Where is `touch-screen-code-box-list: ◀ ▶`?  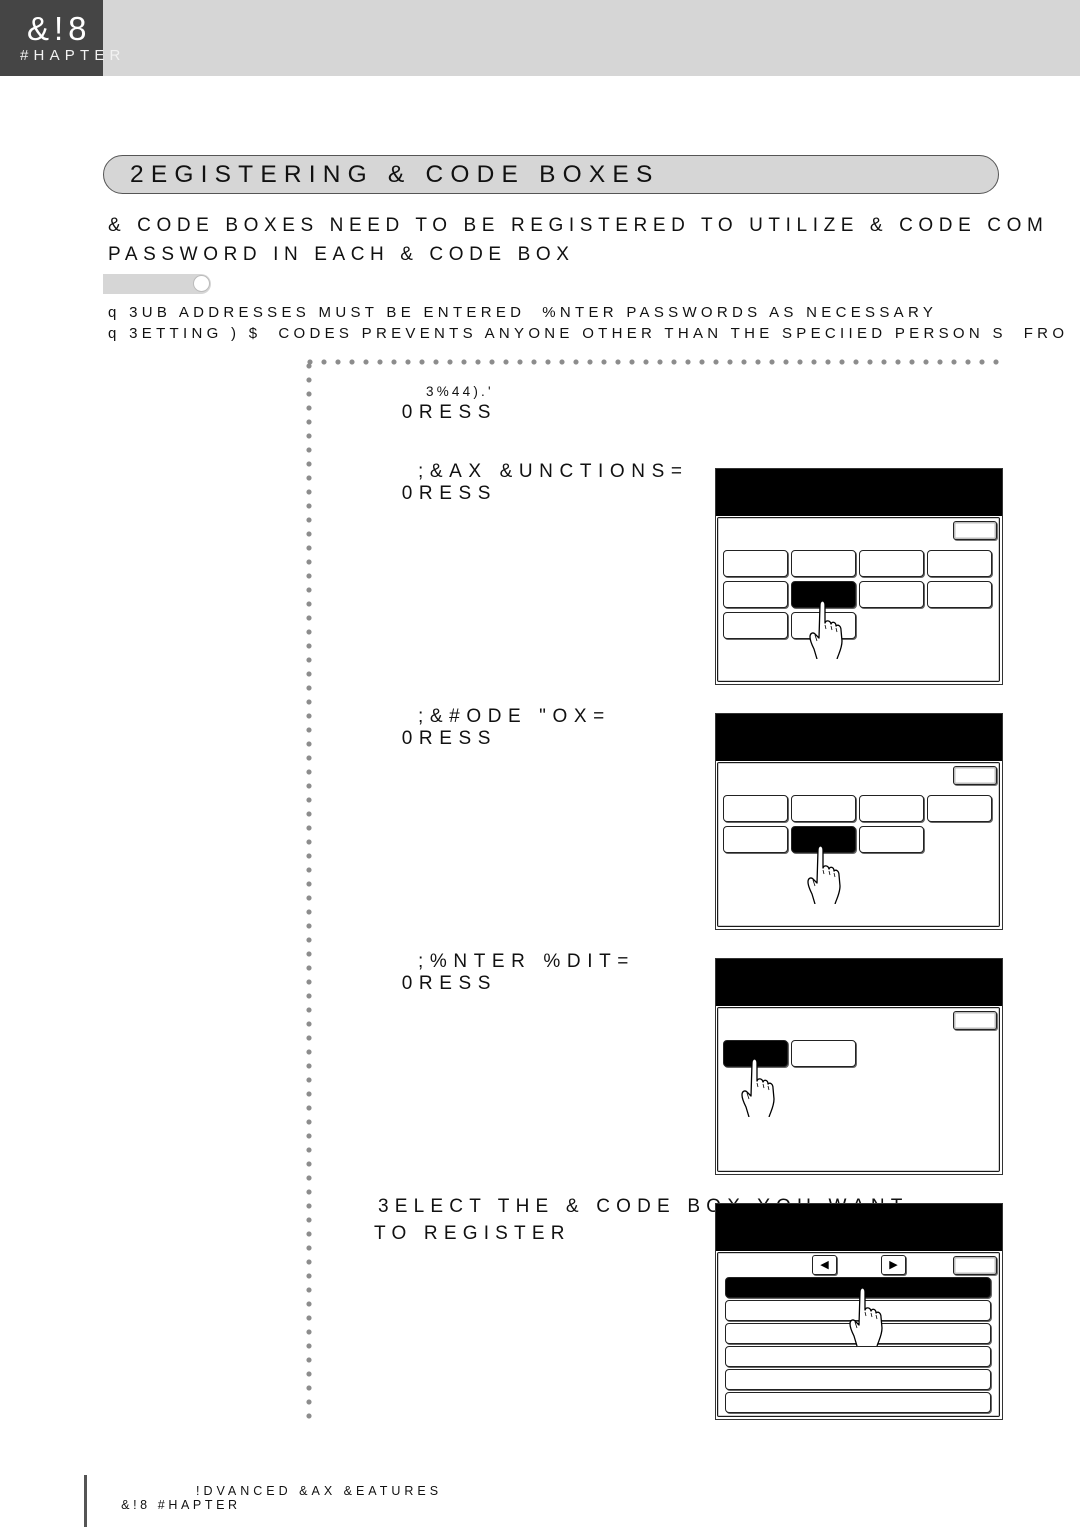 touch-screen-code-box-list: ◀ ▶ is located at coordinates (859, 1311).